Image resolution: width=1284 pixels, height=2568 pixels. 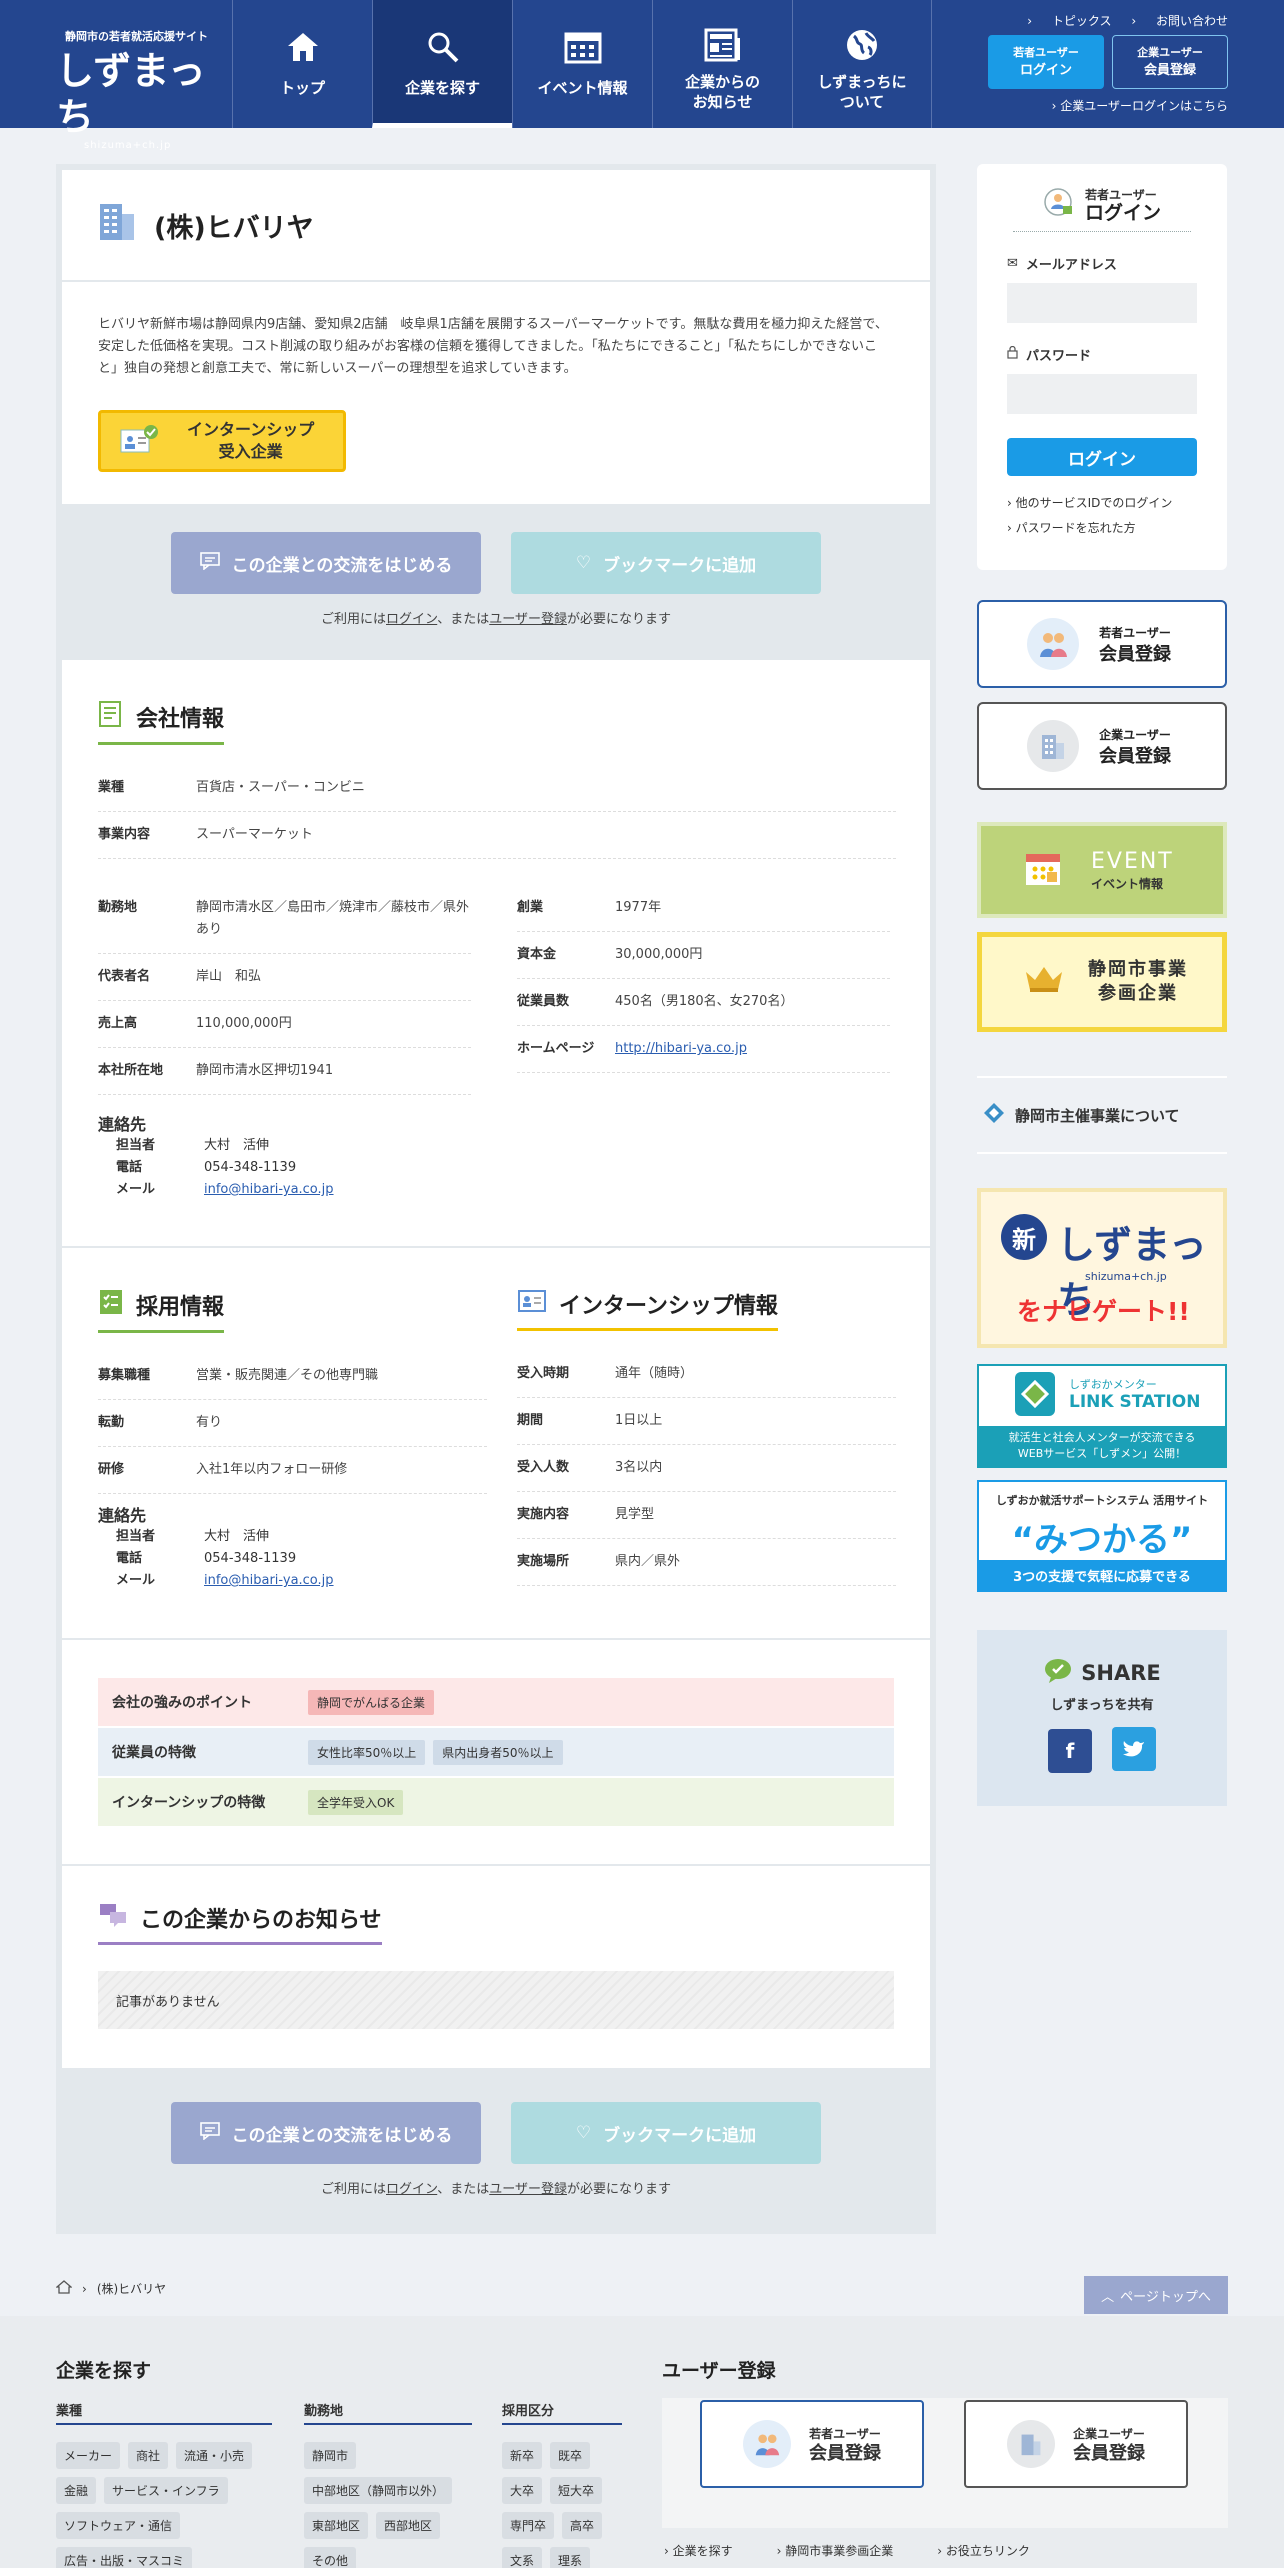 What do you see at coordinates (1121, 1673) in the screenshot?
I see `share-title: SHARE` at bounding box center [1121, 1673].